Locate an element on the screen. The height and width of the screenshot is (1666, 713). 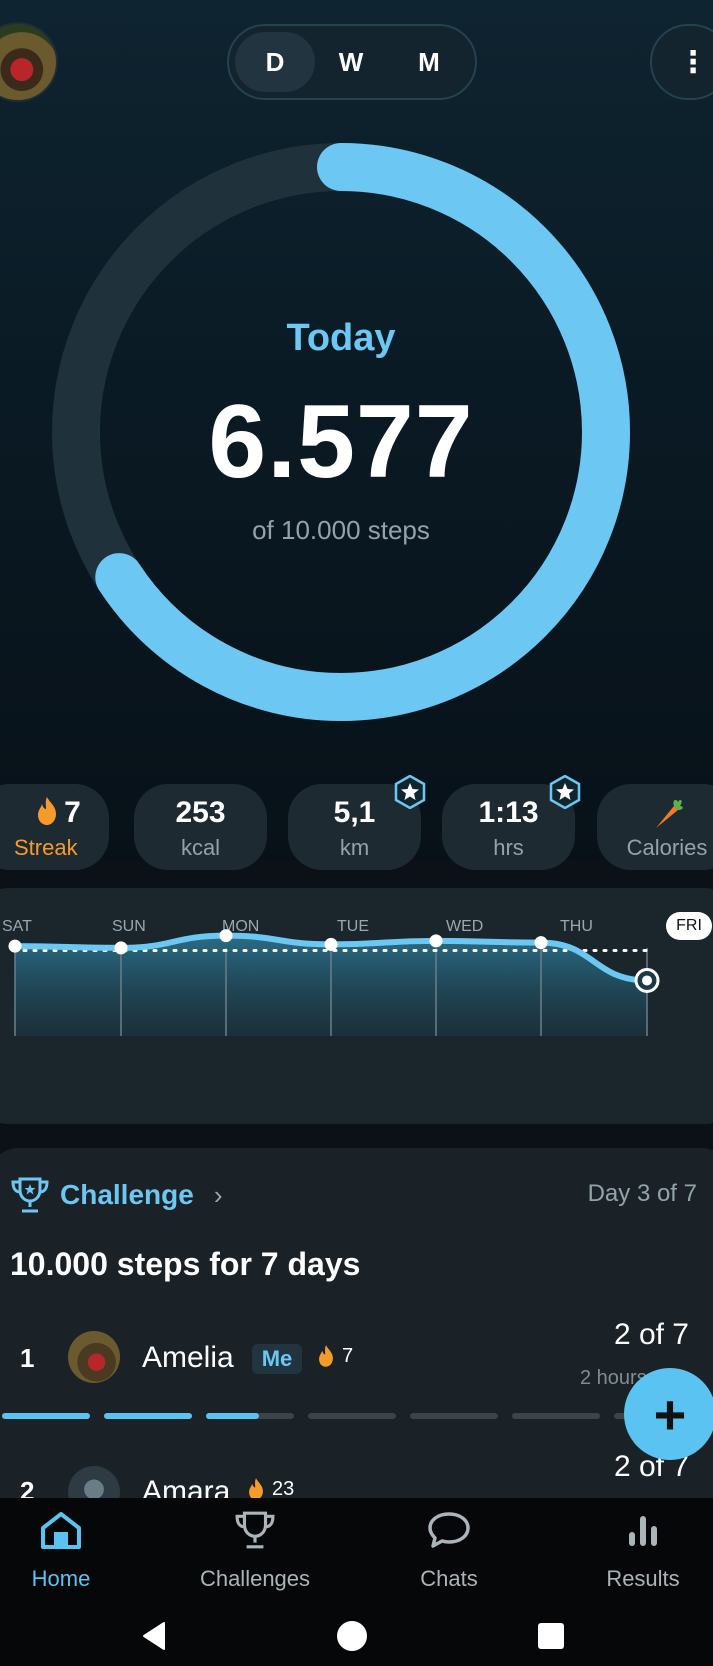
participant-streak-count: 7 is located at coordinates (348, 1355).